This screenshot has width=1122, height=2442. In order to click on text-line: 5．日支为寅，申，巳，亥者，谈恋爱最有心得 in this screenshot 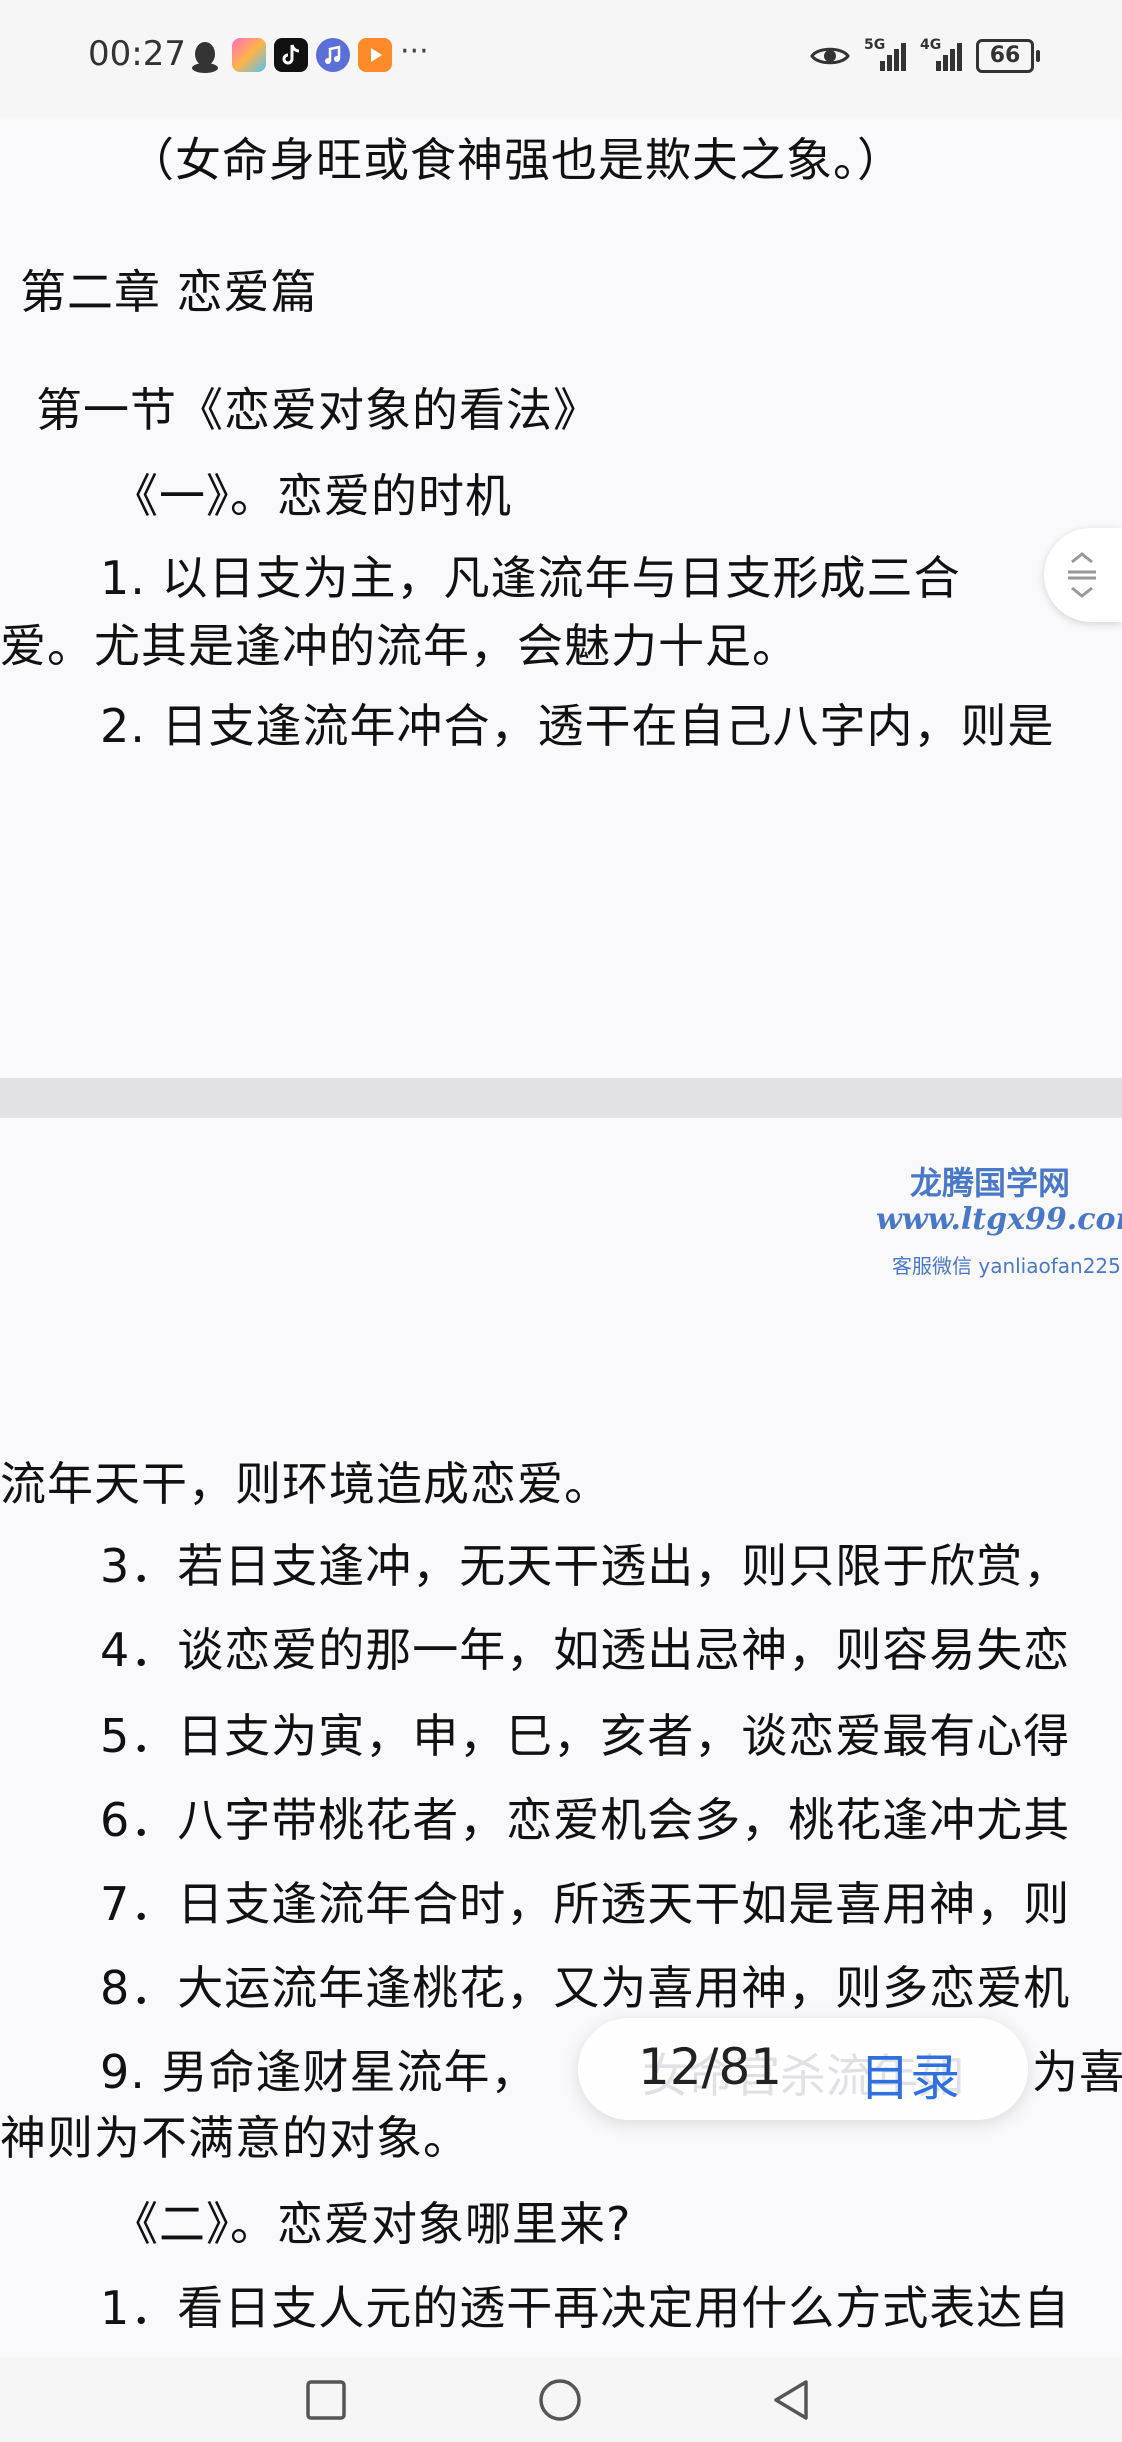, I will do `click(585, 1736)`.